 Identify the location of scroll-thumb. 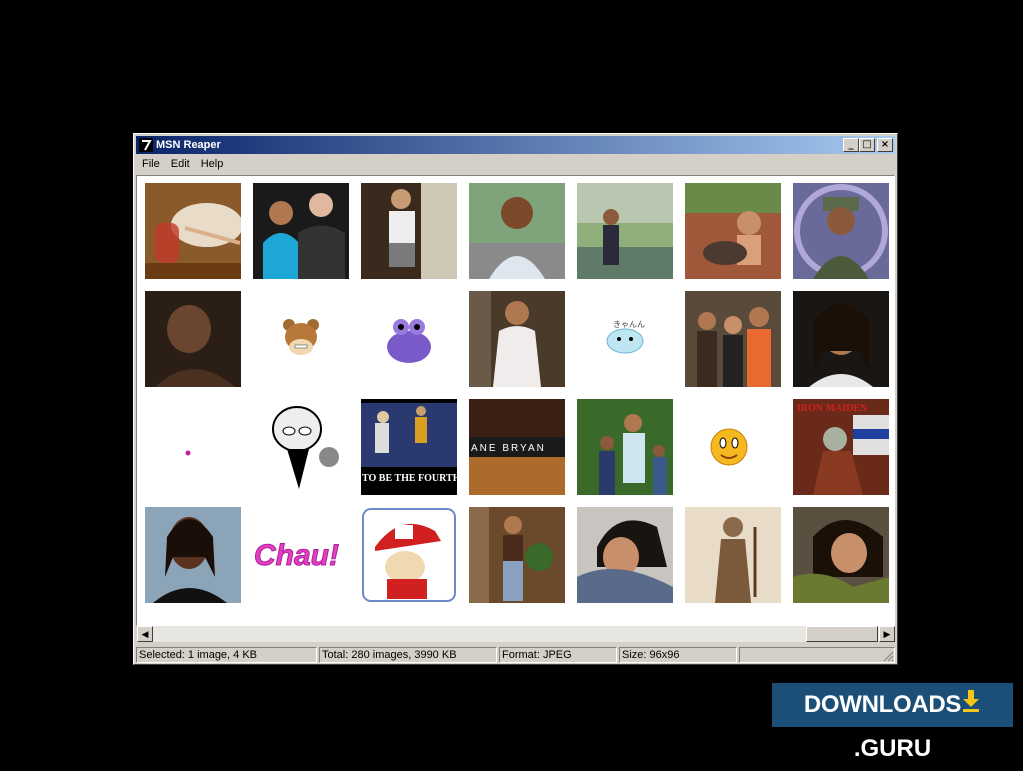
(842, 634).